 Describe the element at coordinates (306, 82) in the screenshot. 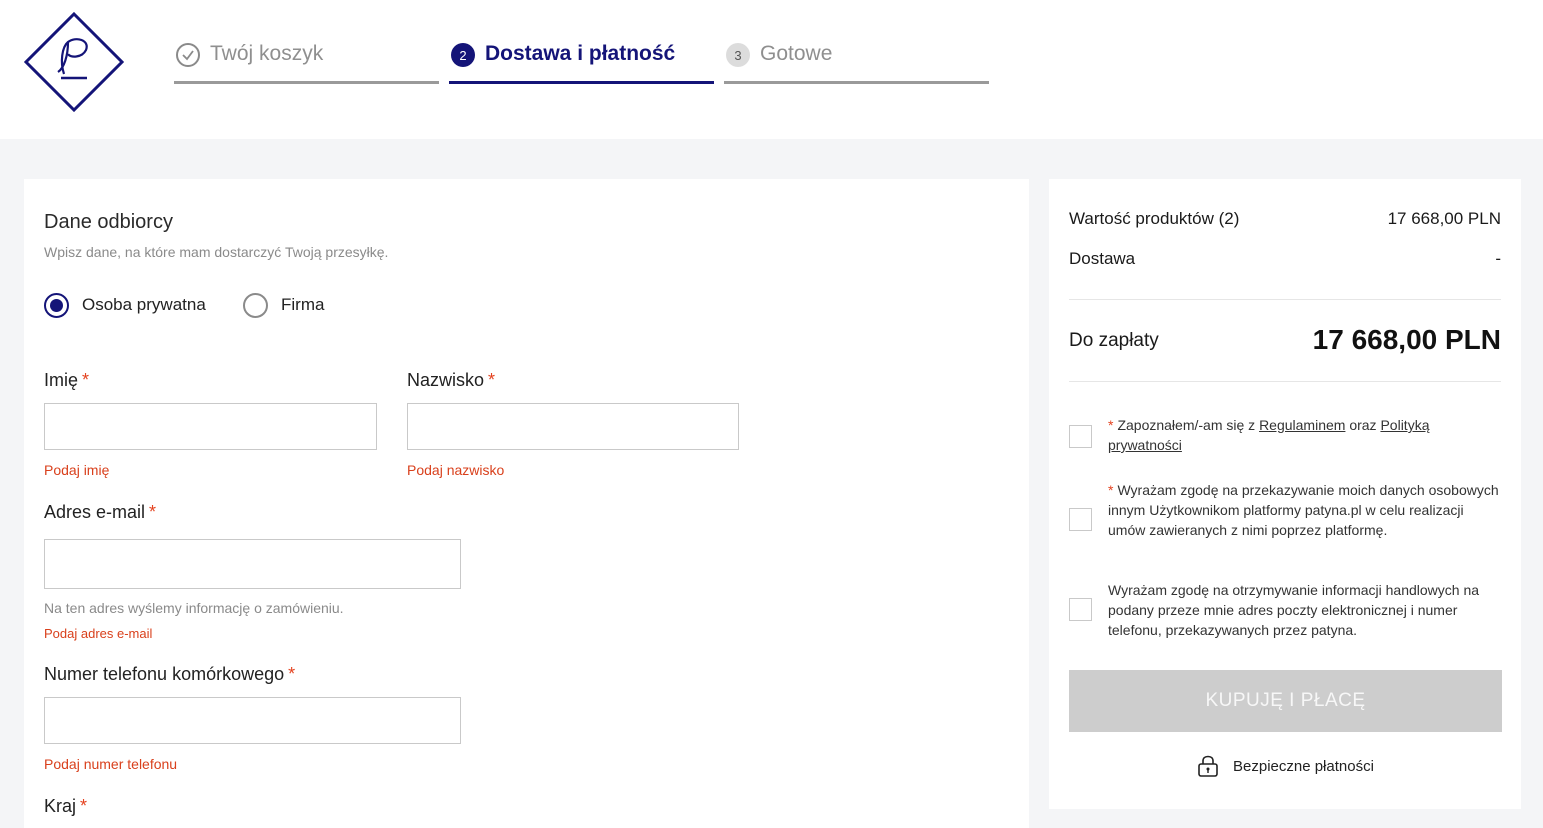

I see `step-cart-bar` at that location.